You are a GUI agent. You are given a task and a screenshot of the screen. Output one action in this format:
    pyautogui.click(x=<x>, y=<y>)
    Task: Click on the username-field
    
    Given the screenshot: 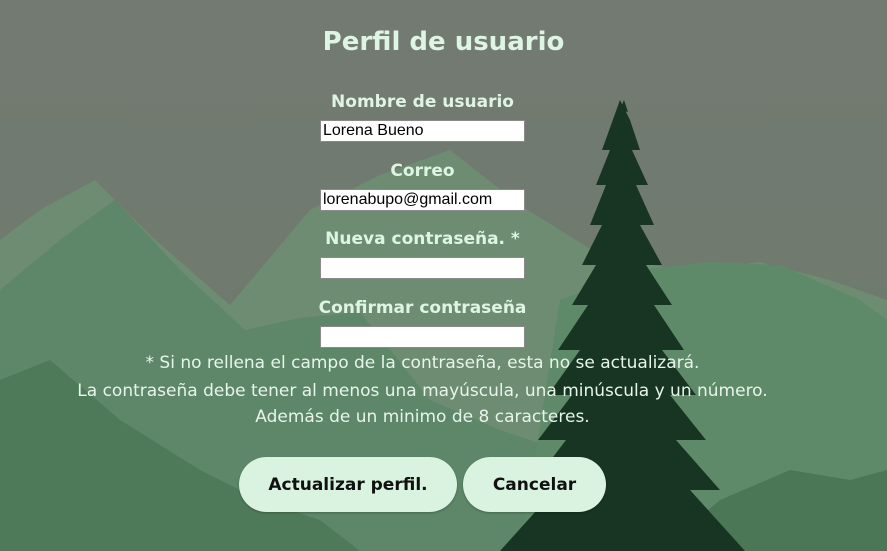 What is the action you would take?
    pyautogui.click(x=422, y=131)
    